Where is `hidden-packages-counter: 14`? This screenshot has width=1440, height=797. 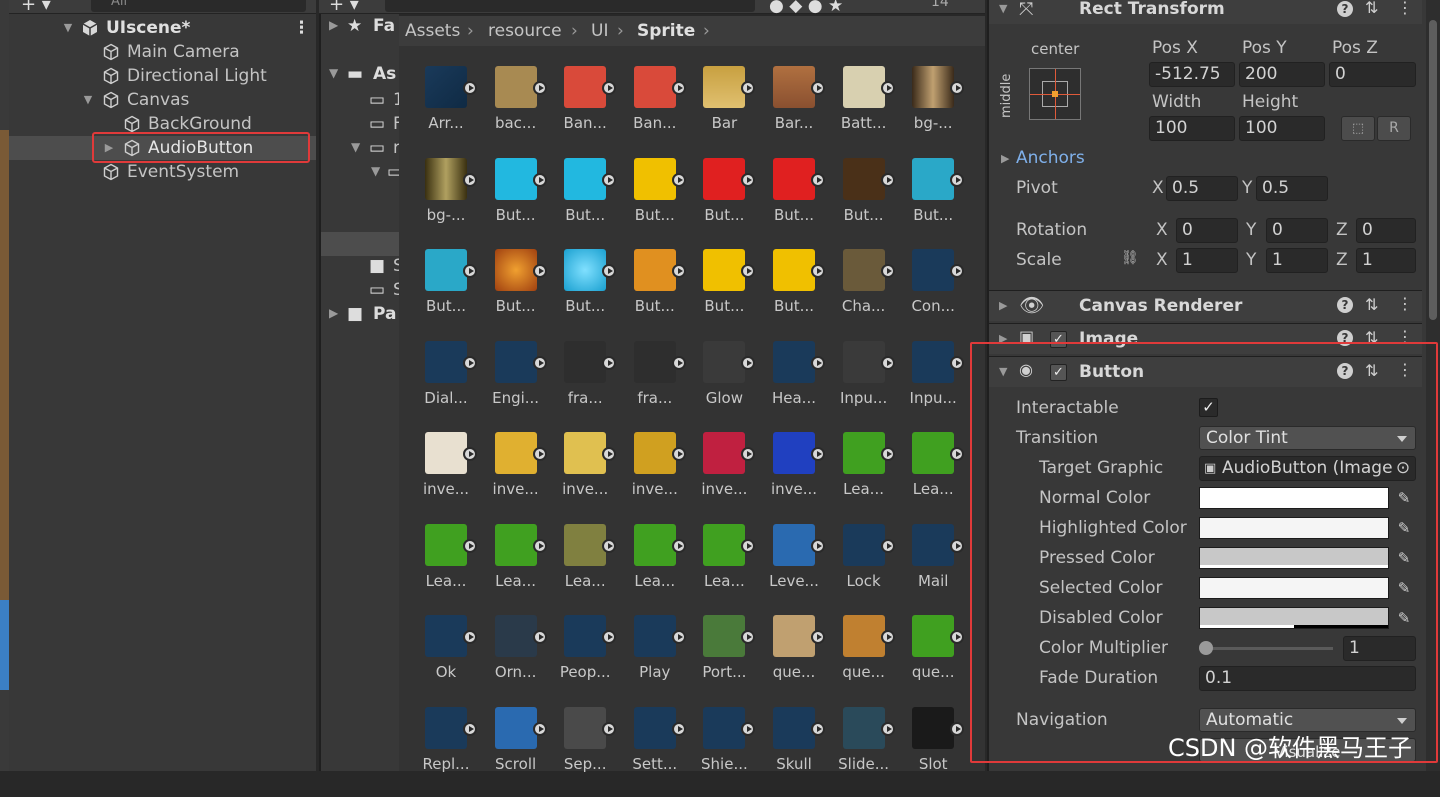 hidden-packages-counter: 14 is located at coordinates (940, 5).